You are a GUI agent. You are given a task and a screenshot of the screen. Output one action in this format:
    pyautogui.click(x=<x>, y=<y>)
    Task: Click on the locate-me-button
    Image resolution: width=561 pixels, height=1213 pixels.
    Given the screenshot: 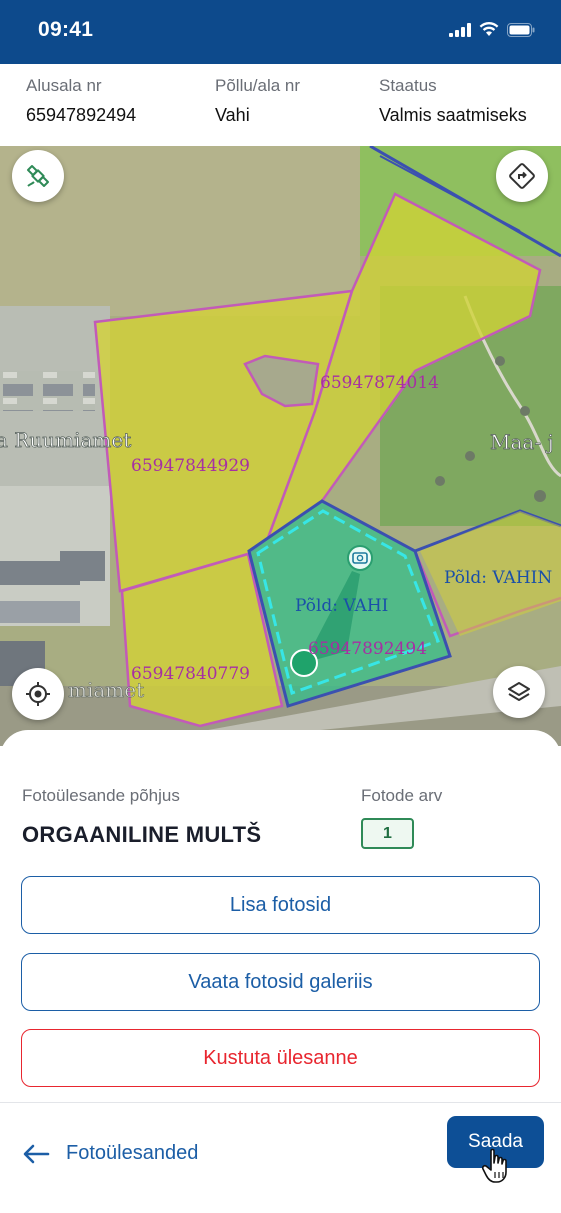 What is the action you would take?
    pyautogui.click(x=38, y=694)
    